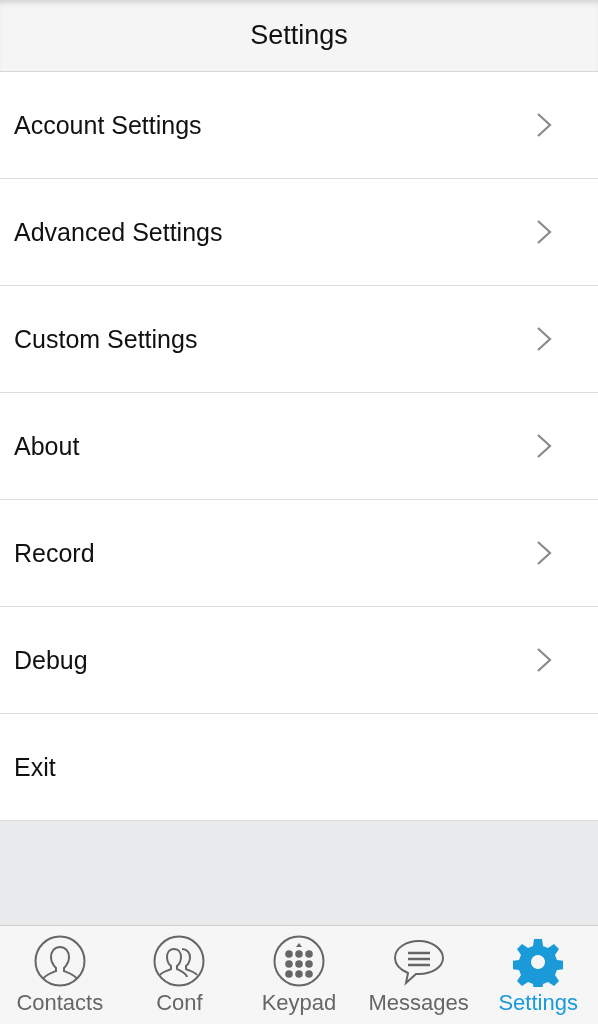 Image resolution: width=598 pixels, height=1024 pixels. I want to click on group-icon, so click(179, 961).